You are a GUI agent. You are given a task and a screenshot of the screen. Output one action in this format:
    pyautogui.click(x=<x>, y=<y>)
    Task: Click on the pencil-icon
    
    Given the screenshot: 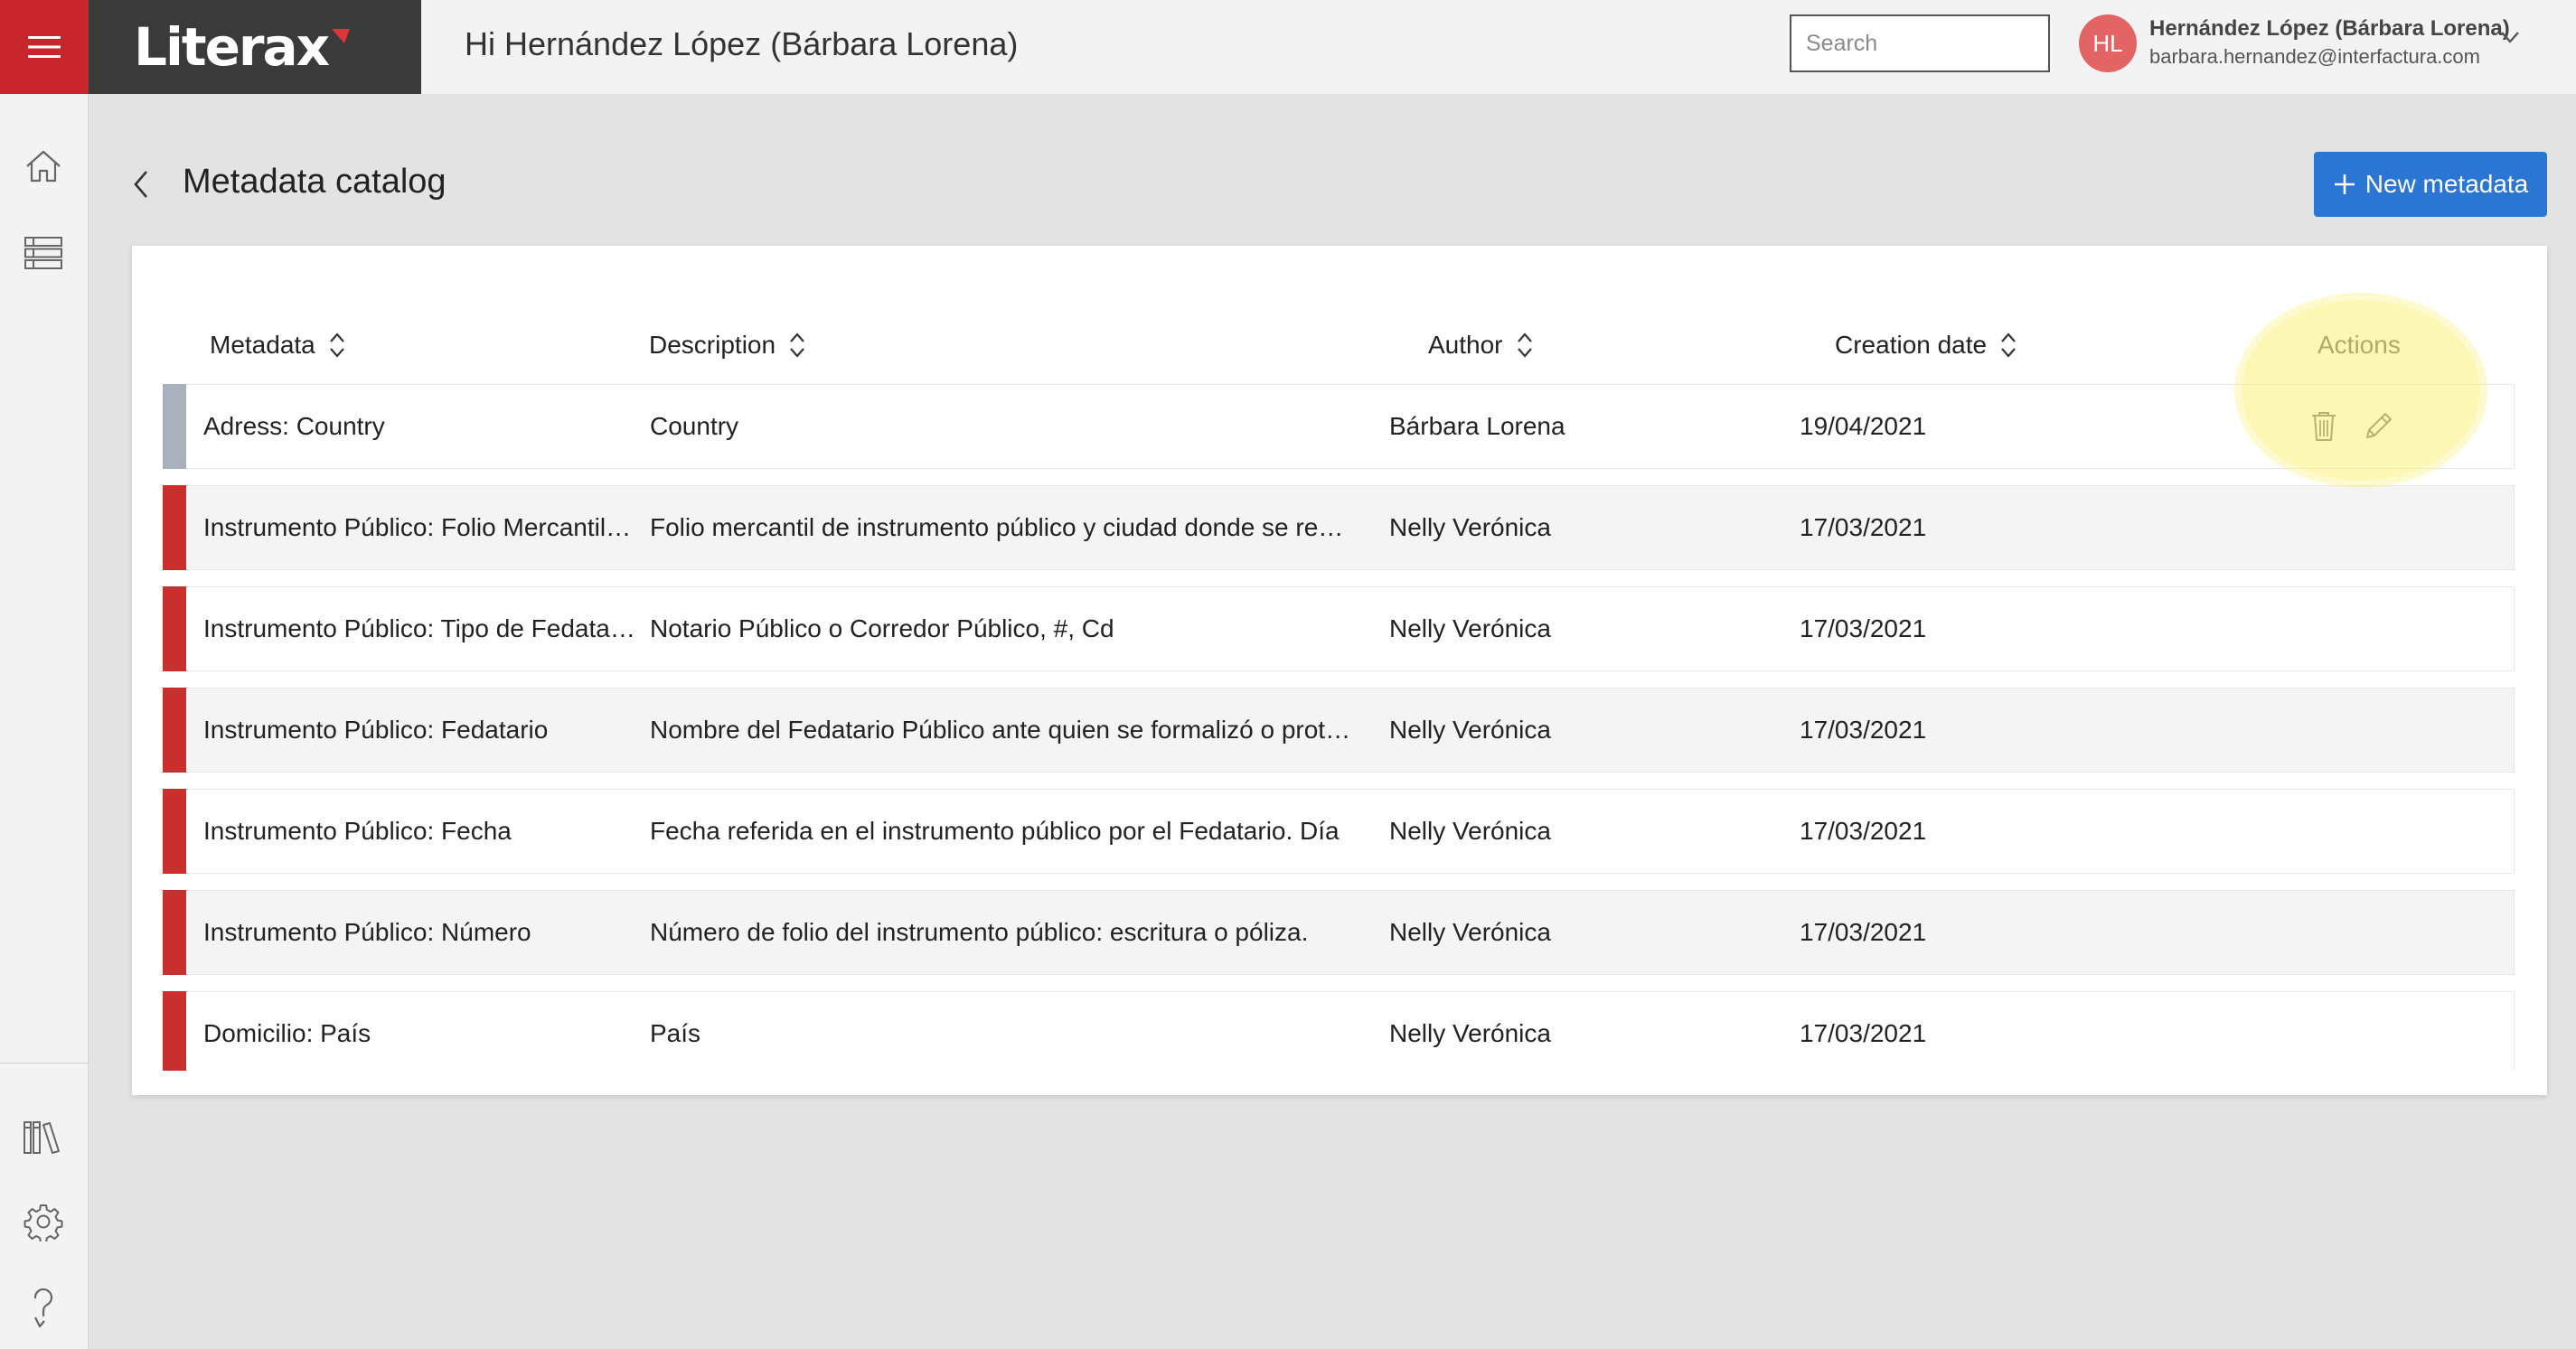 What is the action you would take?
    pyautogui.click(x=2379, y=426)
    